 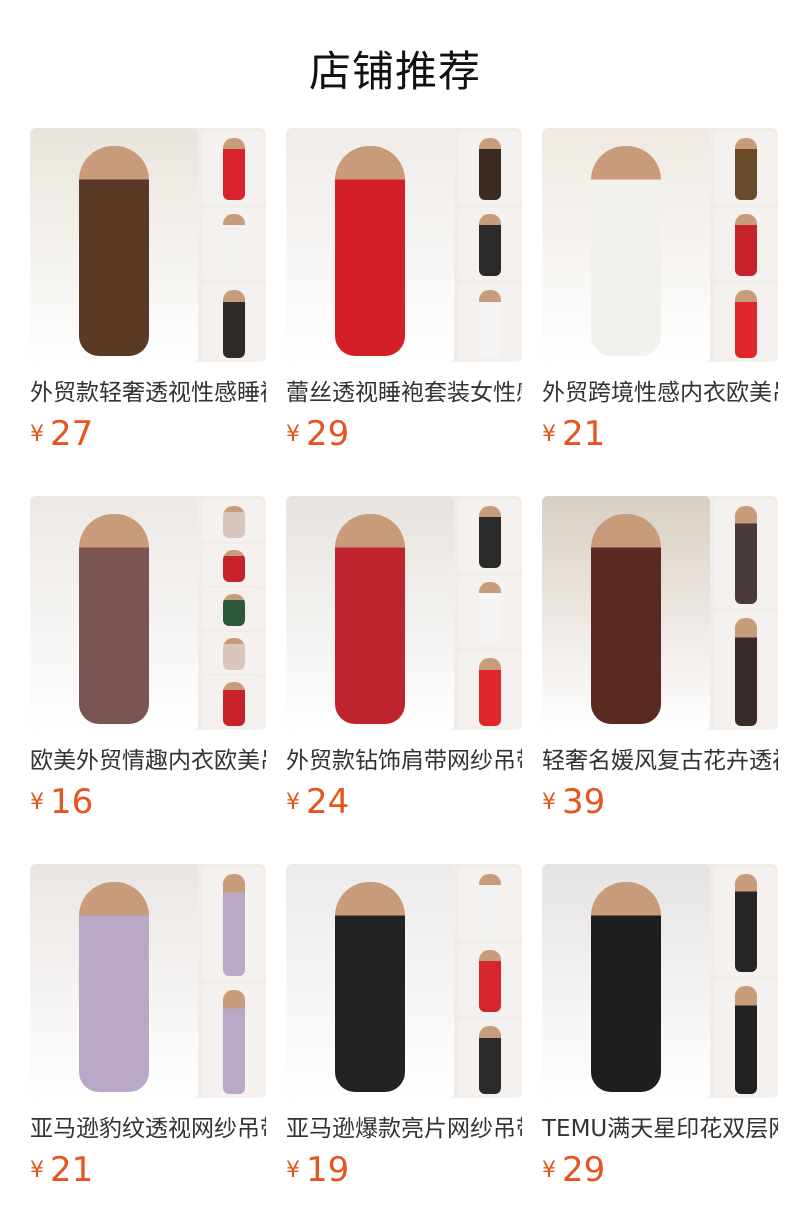 What do you see at coordinates (404, 761) in the screenshot?
I see `product-title: 外贸款钻饰肩带网纱吊带裙` at bounding box center [404, 761].